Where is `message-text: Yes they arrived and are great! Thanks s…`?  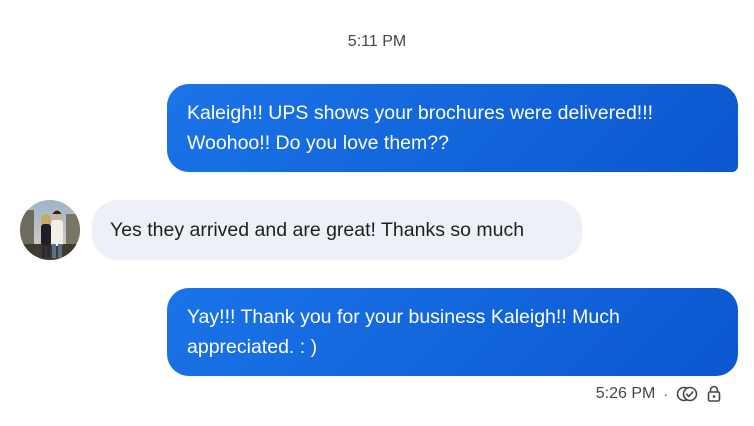
message-text: Yes they arrived and are great! Thanks s… is located at coordinates (317, 230).